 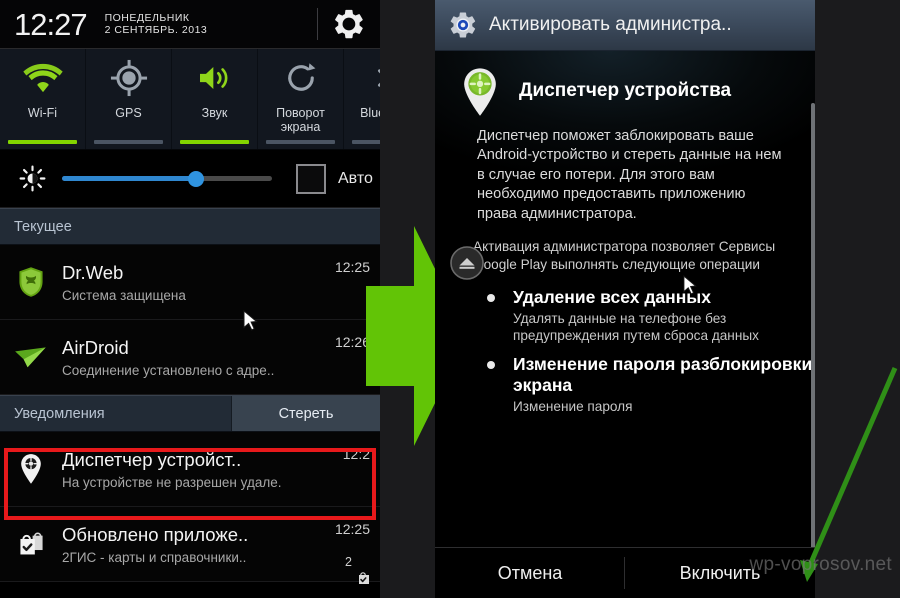 I want to click on collapse-up-icon, so click(x=467, y=263).